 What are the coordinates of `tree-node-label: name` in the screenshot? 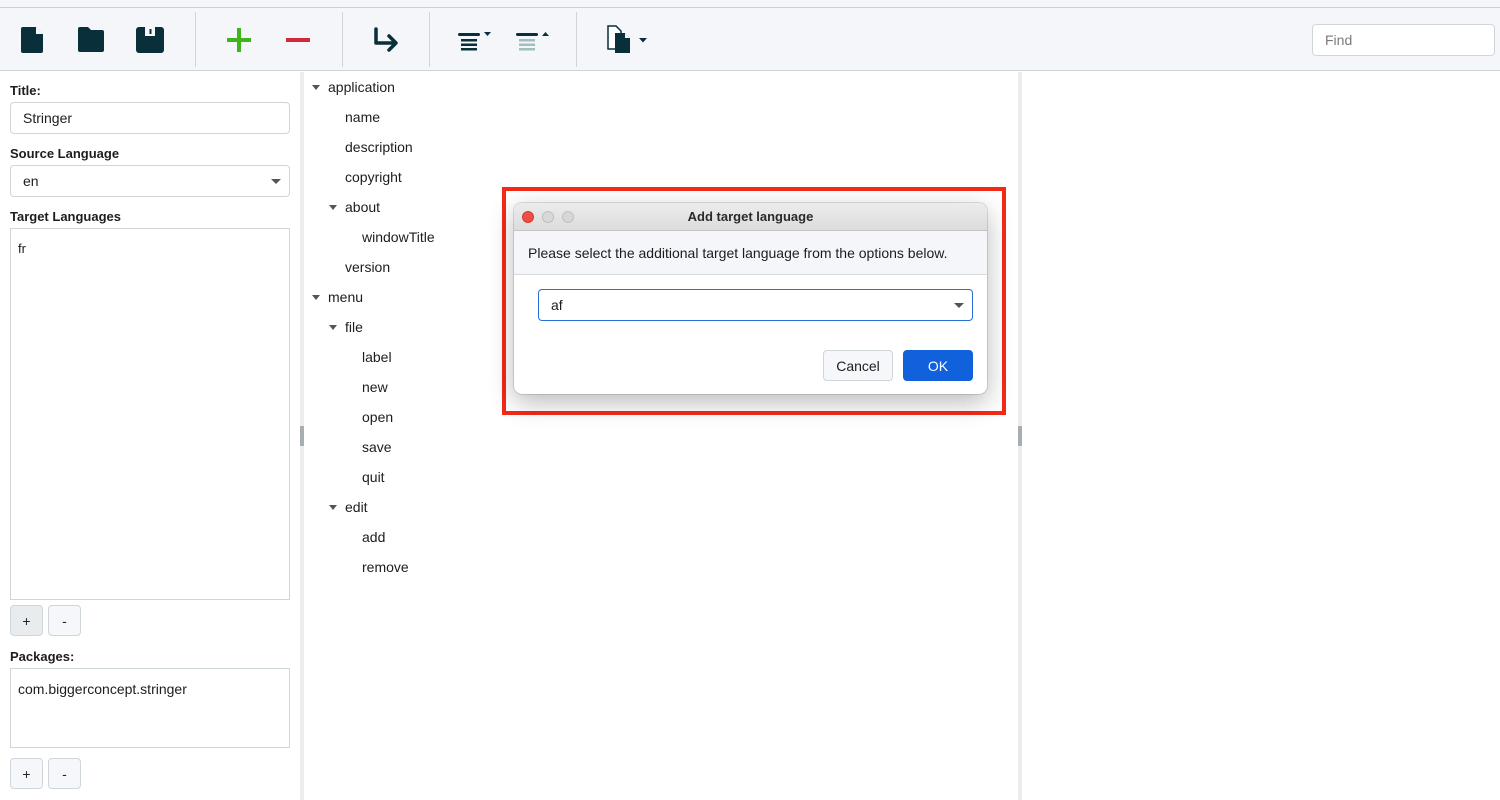 It's located at (363, 117).